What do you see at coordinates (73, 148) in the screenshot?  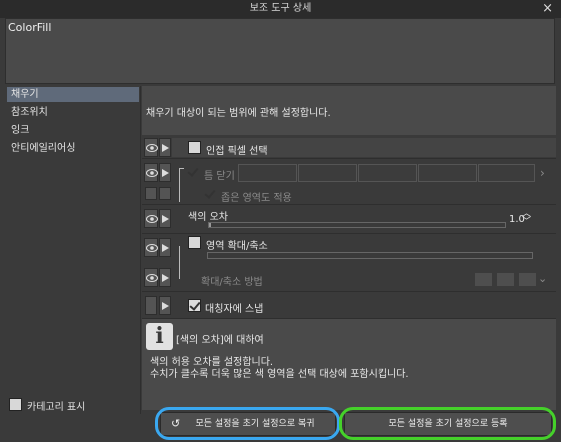 I see `category-item-antialiasing: 안티에일리어싱` at bounding box center [73, 148].